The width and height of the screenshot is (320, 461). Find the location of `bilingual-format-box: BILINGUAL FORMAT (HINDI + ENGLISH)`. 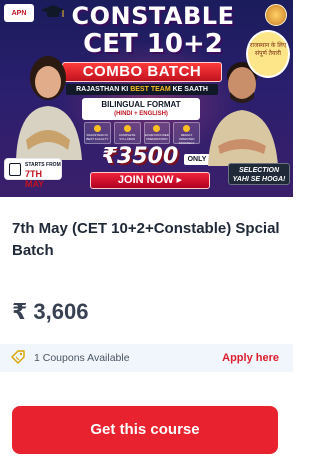

bilingual-format-box: BILINGUAL FORMAT (HINDI + ENGLISH) is located at coordinates (141, 109).